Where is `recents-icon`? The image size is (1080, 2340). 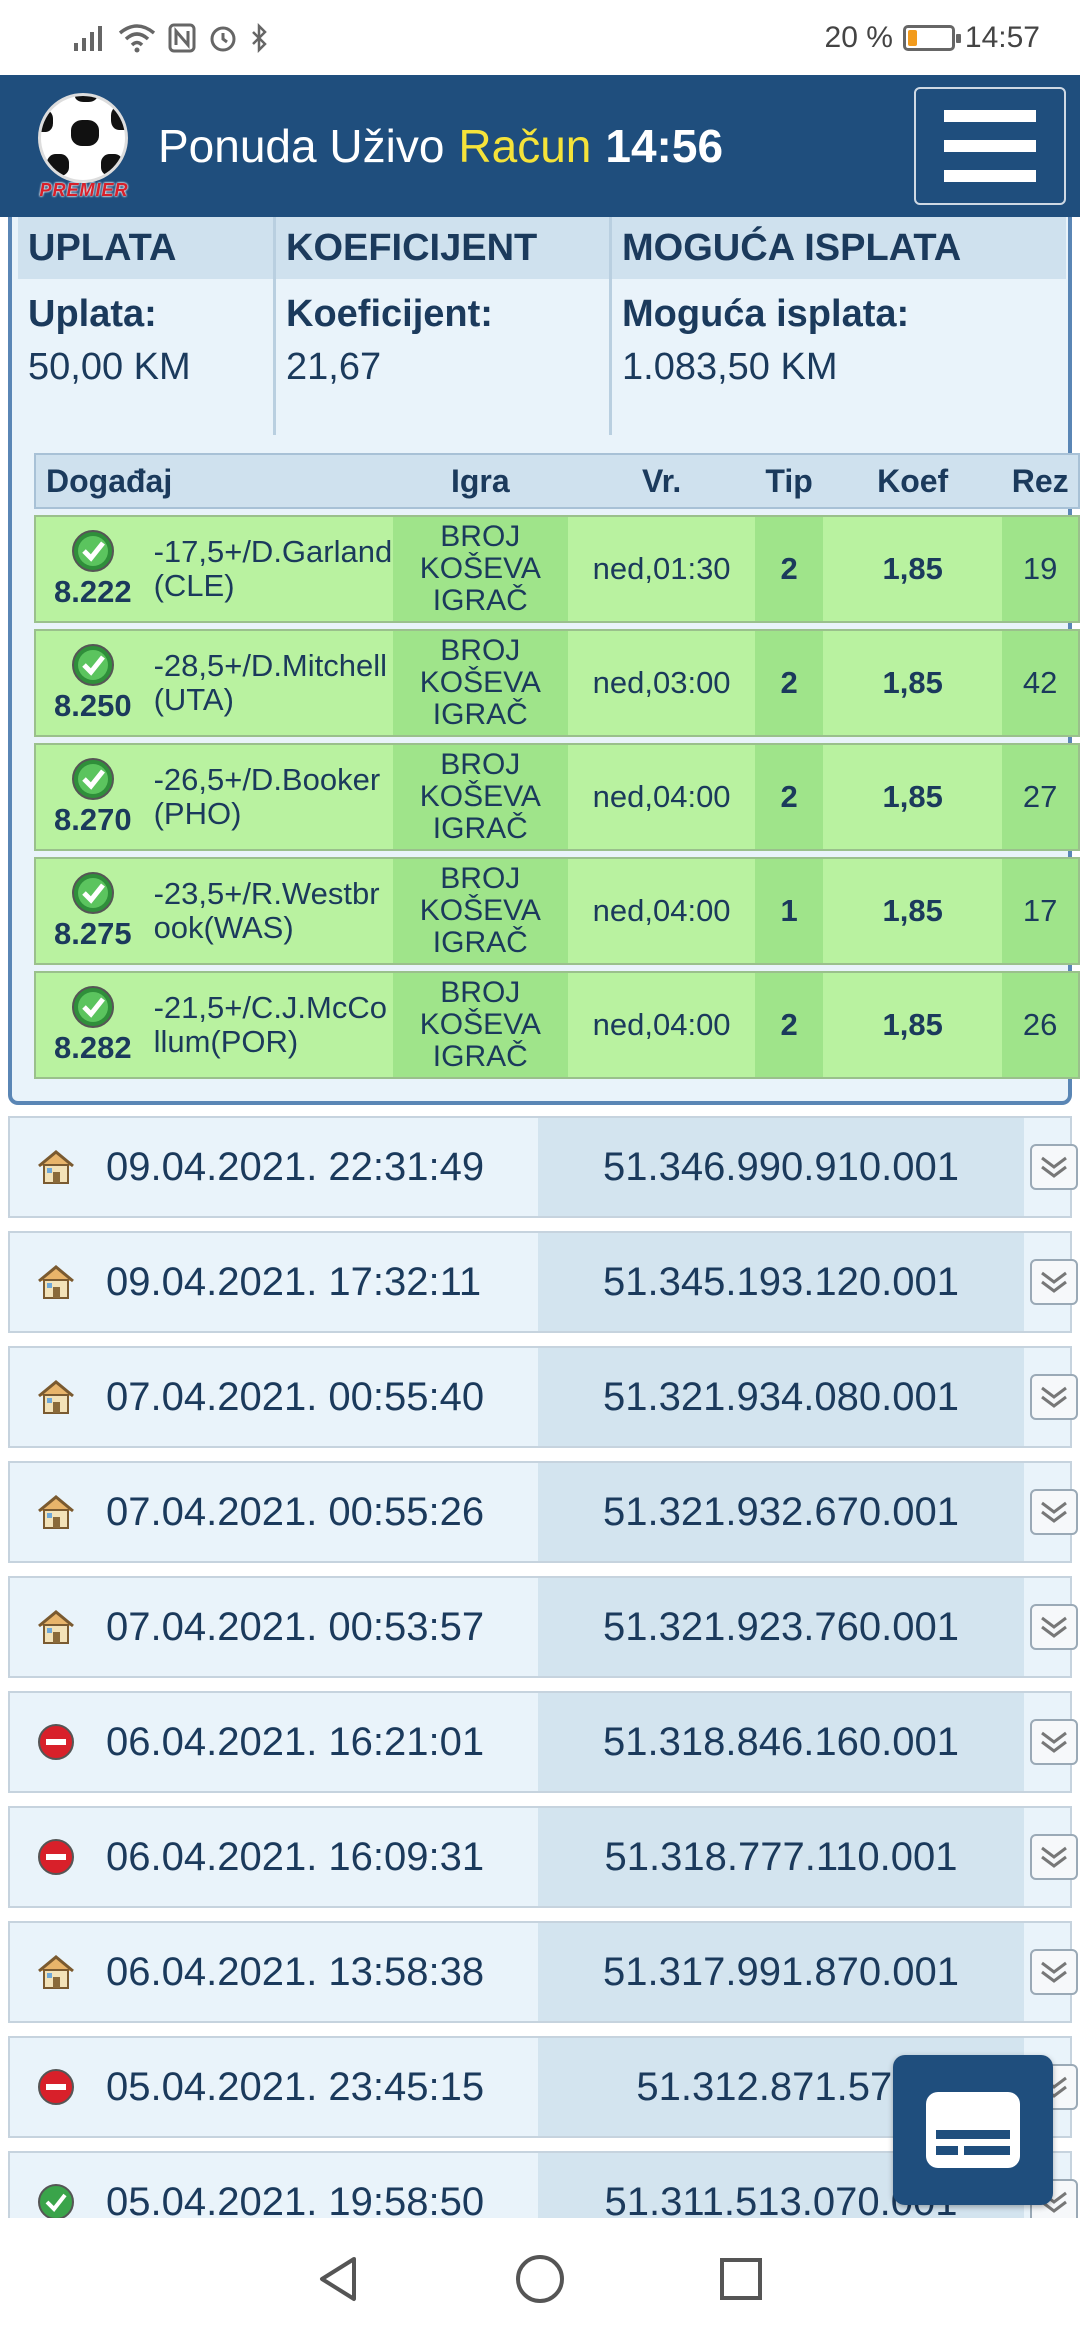
recents-icon is located at coordinates (741, 2279).